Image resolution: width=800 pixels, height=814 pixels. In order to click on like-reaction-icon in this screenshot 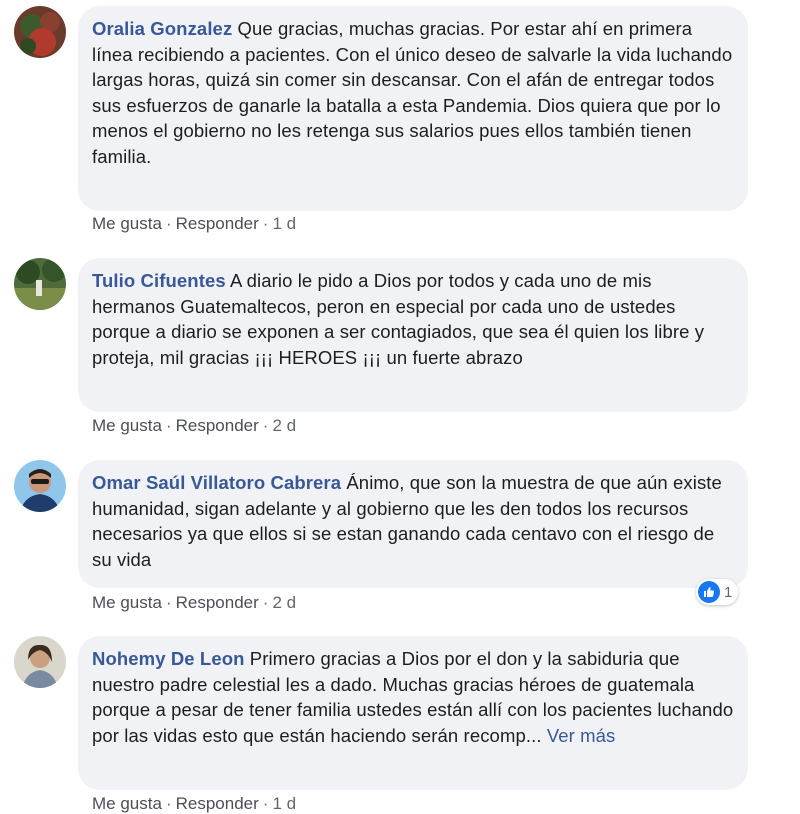, I will do `click(709, 592)`.